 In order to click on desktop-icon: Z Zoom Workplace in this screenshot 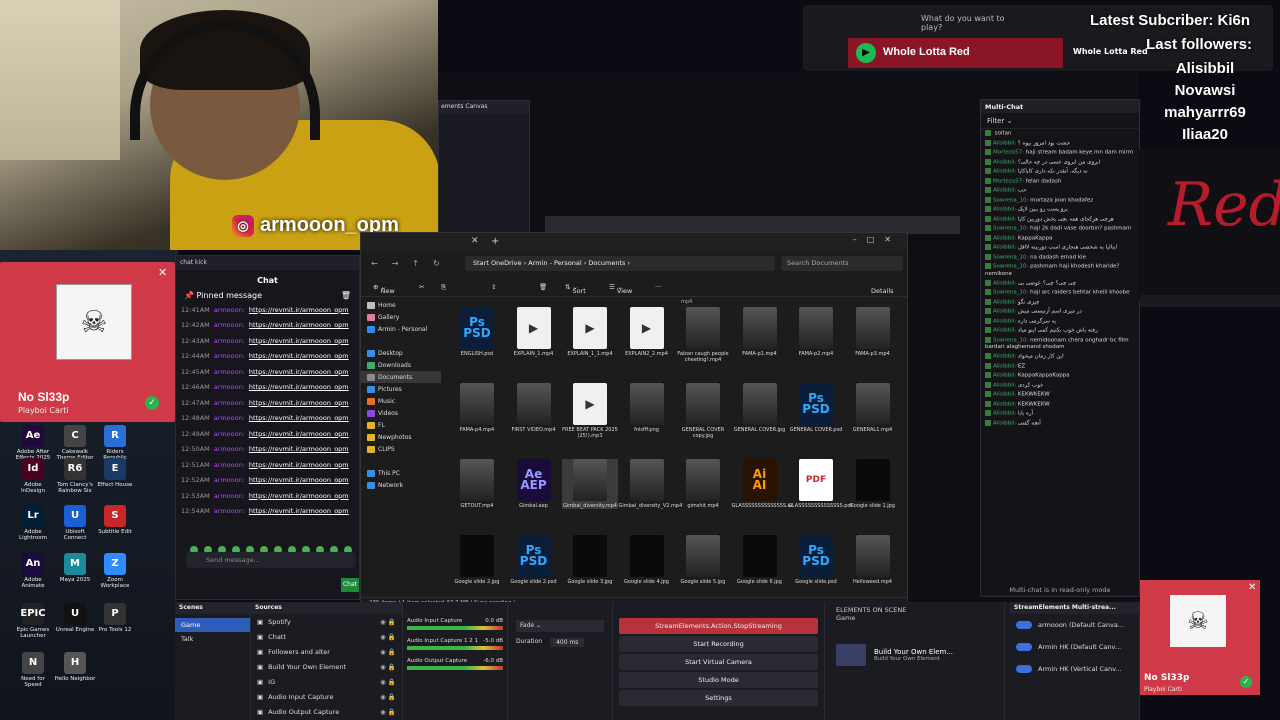, I will do `click(115, 571)`.